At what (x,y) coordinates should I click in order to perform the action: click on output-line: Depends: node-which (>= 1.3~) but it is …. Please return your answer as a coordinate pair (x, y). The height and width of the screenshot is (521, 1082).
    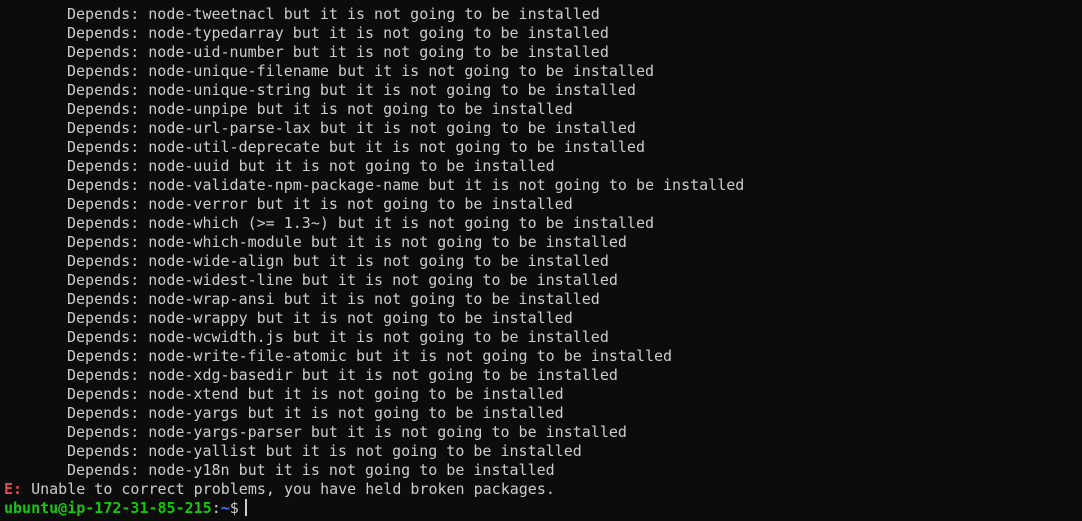
    Looking at the image, I should click on (543, 223).